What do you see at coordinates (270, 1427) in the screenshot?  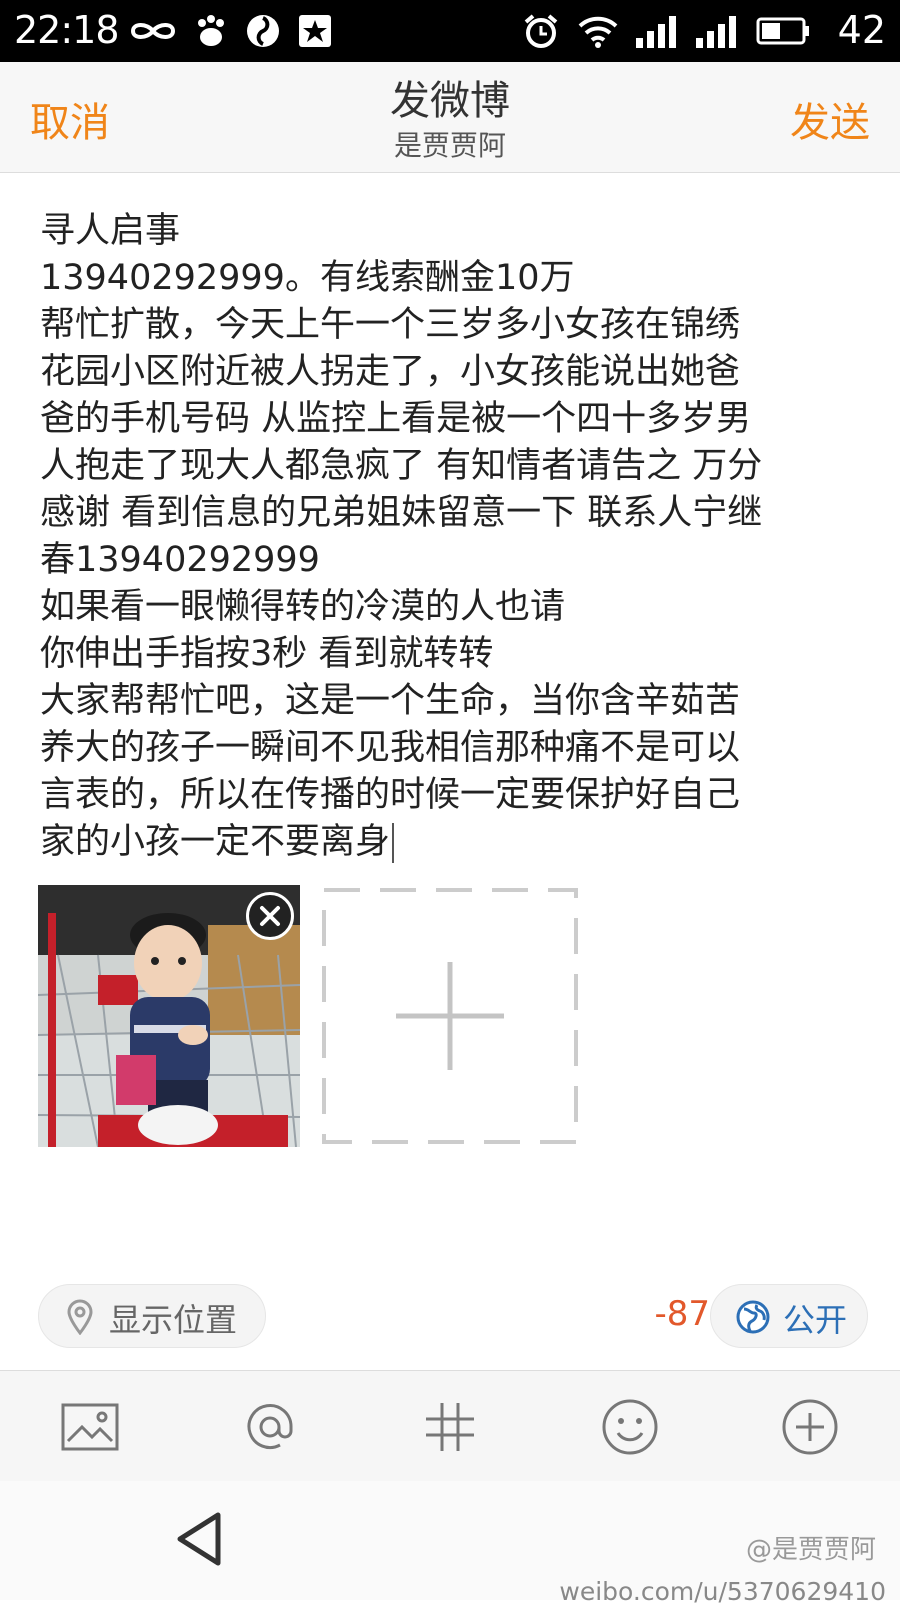 I see `mention-icon` at bounding box center [270, 1427].